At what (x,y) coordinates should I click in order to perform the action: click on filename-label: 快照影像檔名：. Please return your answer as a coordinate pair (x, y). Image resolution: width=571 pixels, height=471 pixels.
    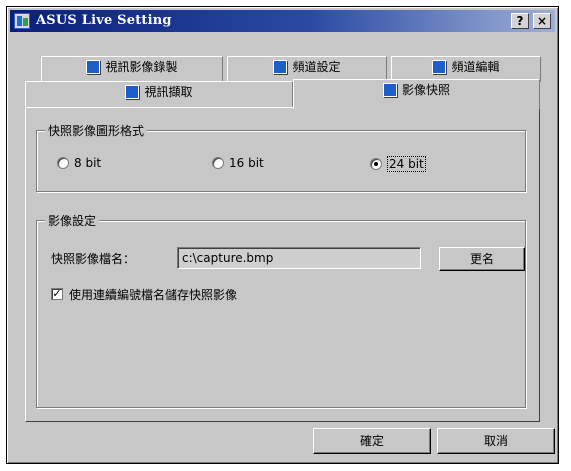
    Looking at the image, I should click on (93, 259).